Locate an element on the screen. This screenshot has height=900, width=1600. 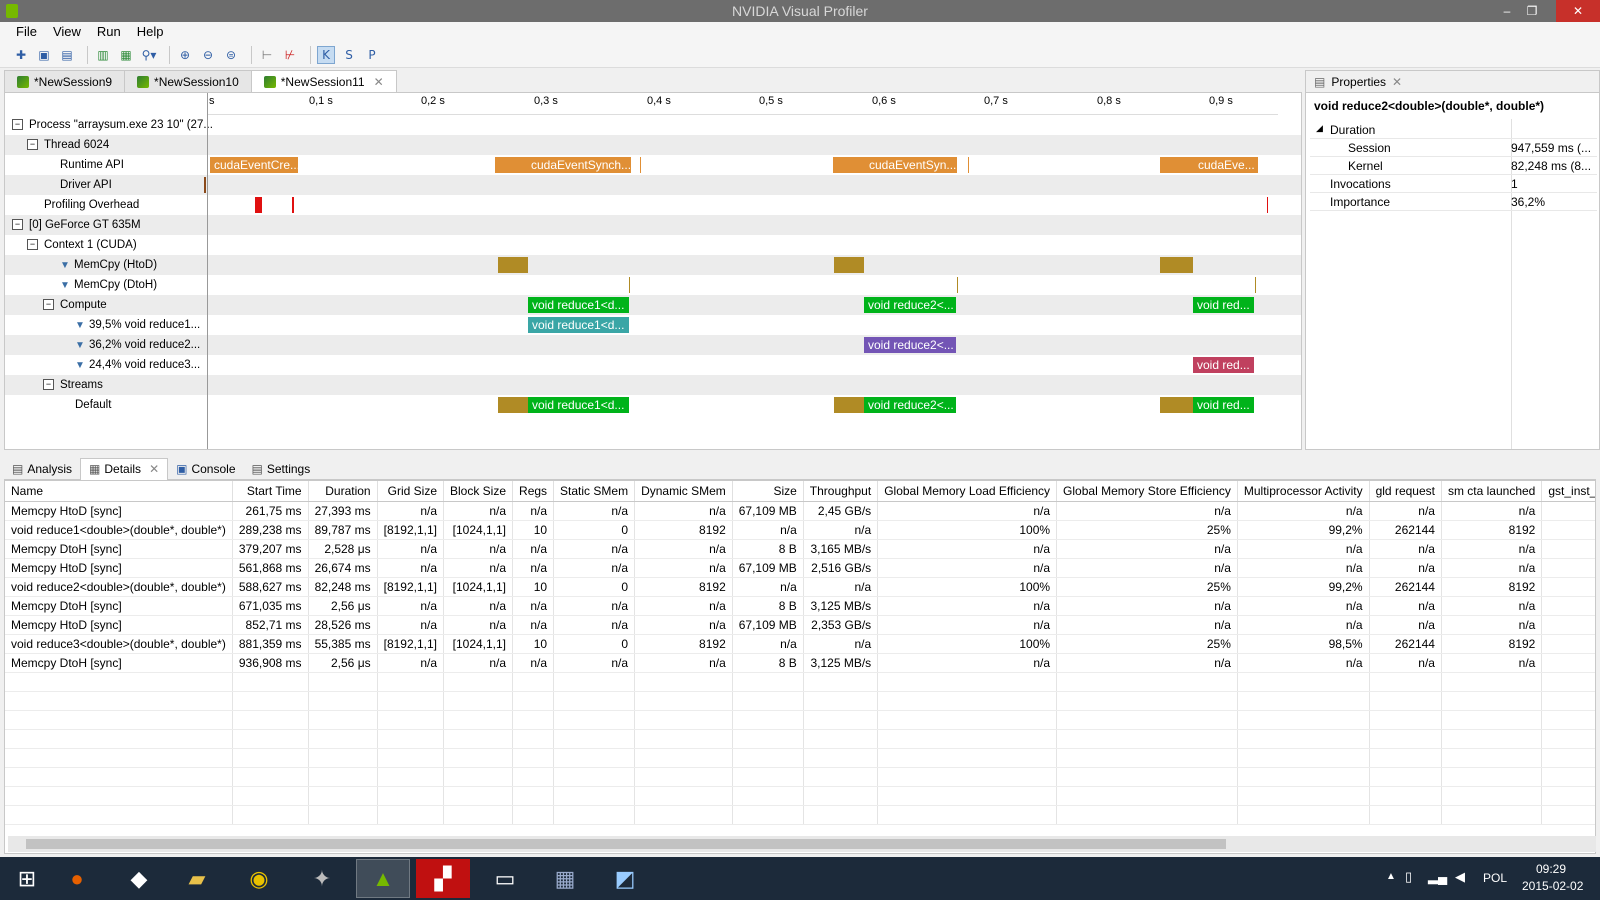
tools-icon: ✦ is located at coordinates (322, 878).